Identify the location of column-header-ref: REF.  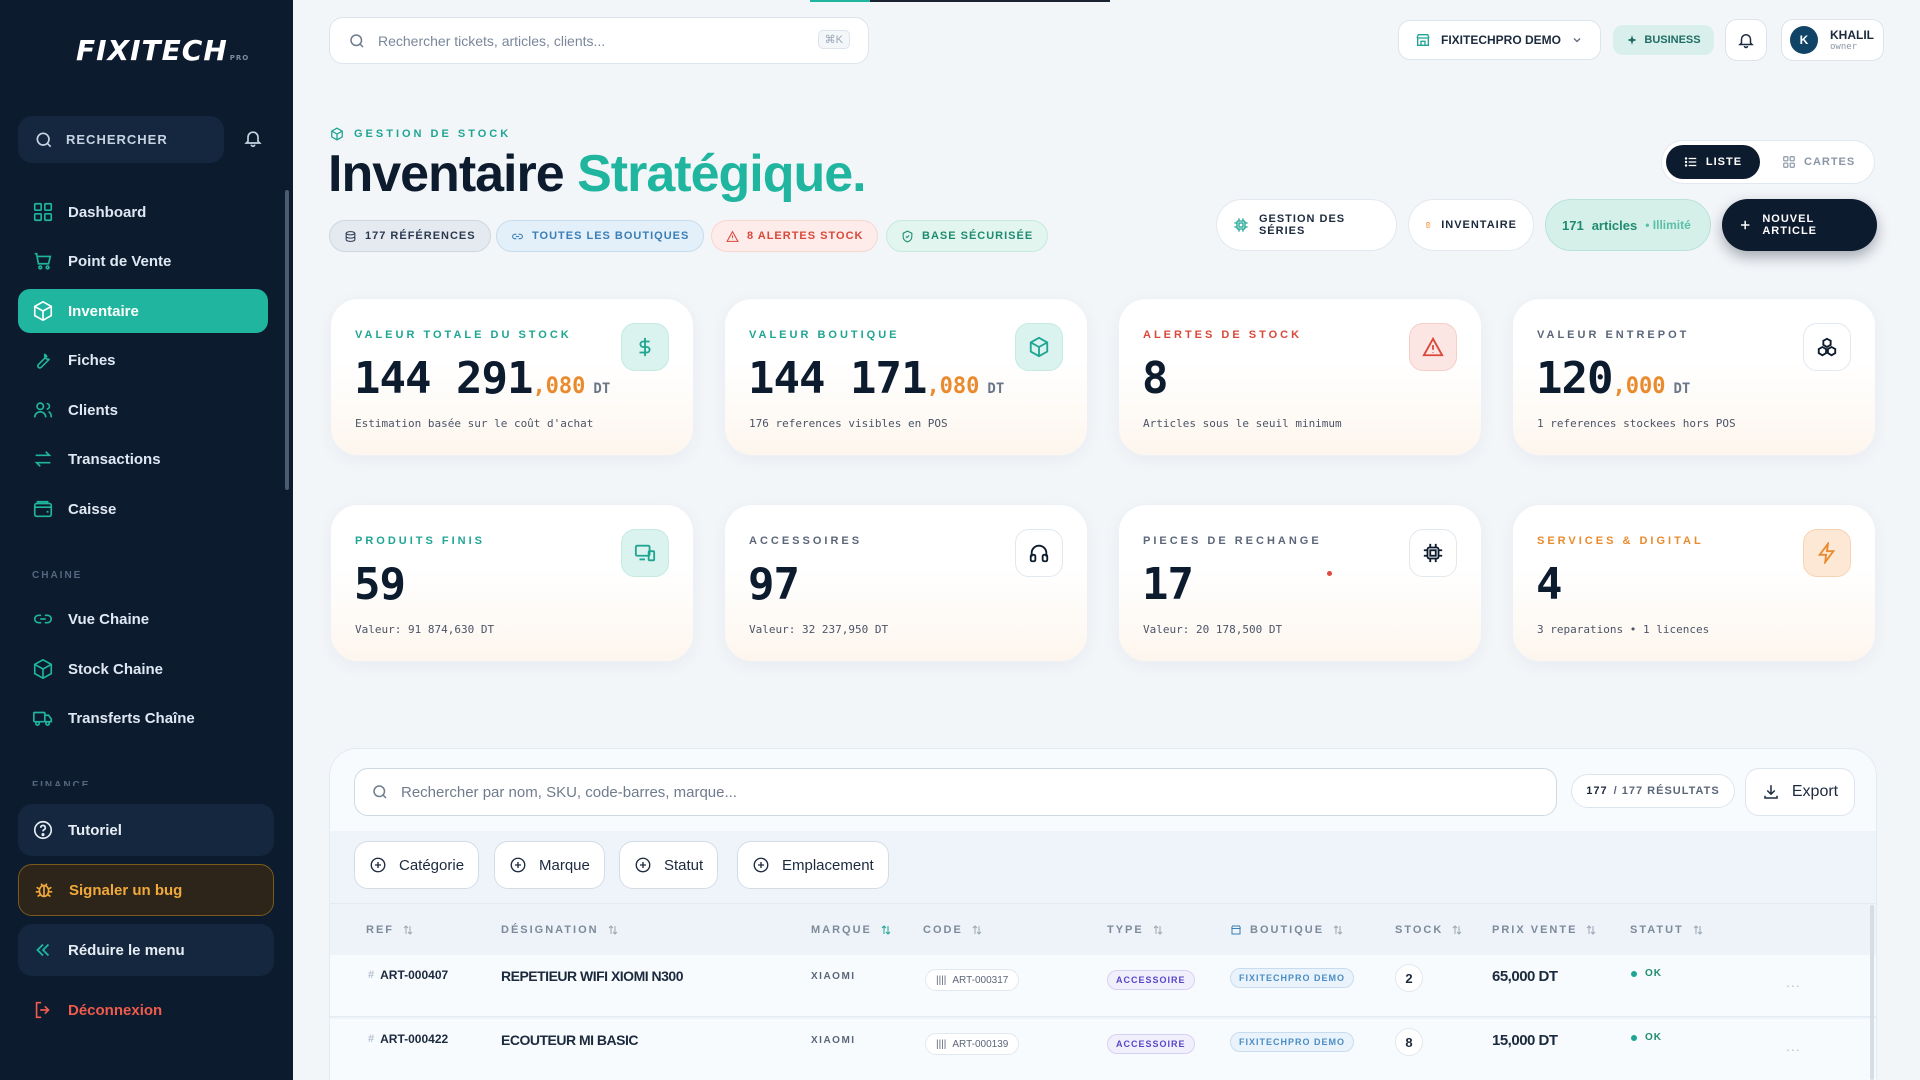
(390, 930).